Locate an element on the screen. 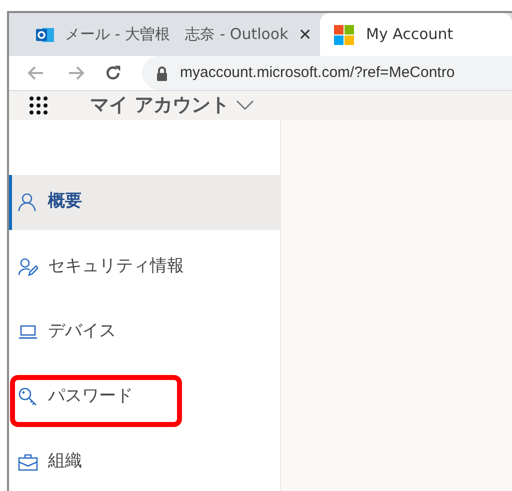  person-pen-icon is located at coordinates (28, 267).